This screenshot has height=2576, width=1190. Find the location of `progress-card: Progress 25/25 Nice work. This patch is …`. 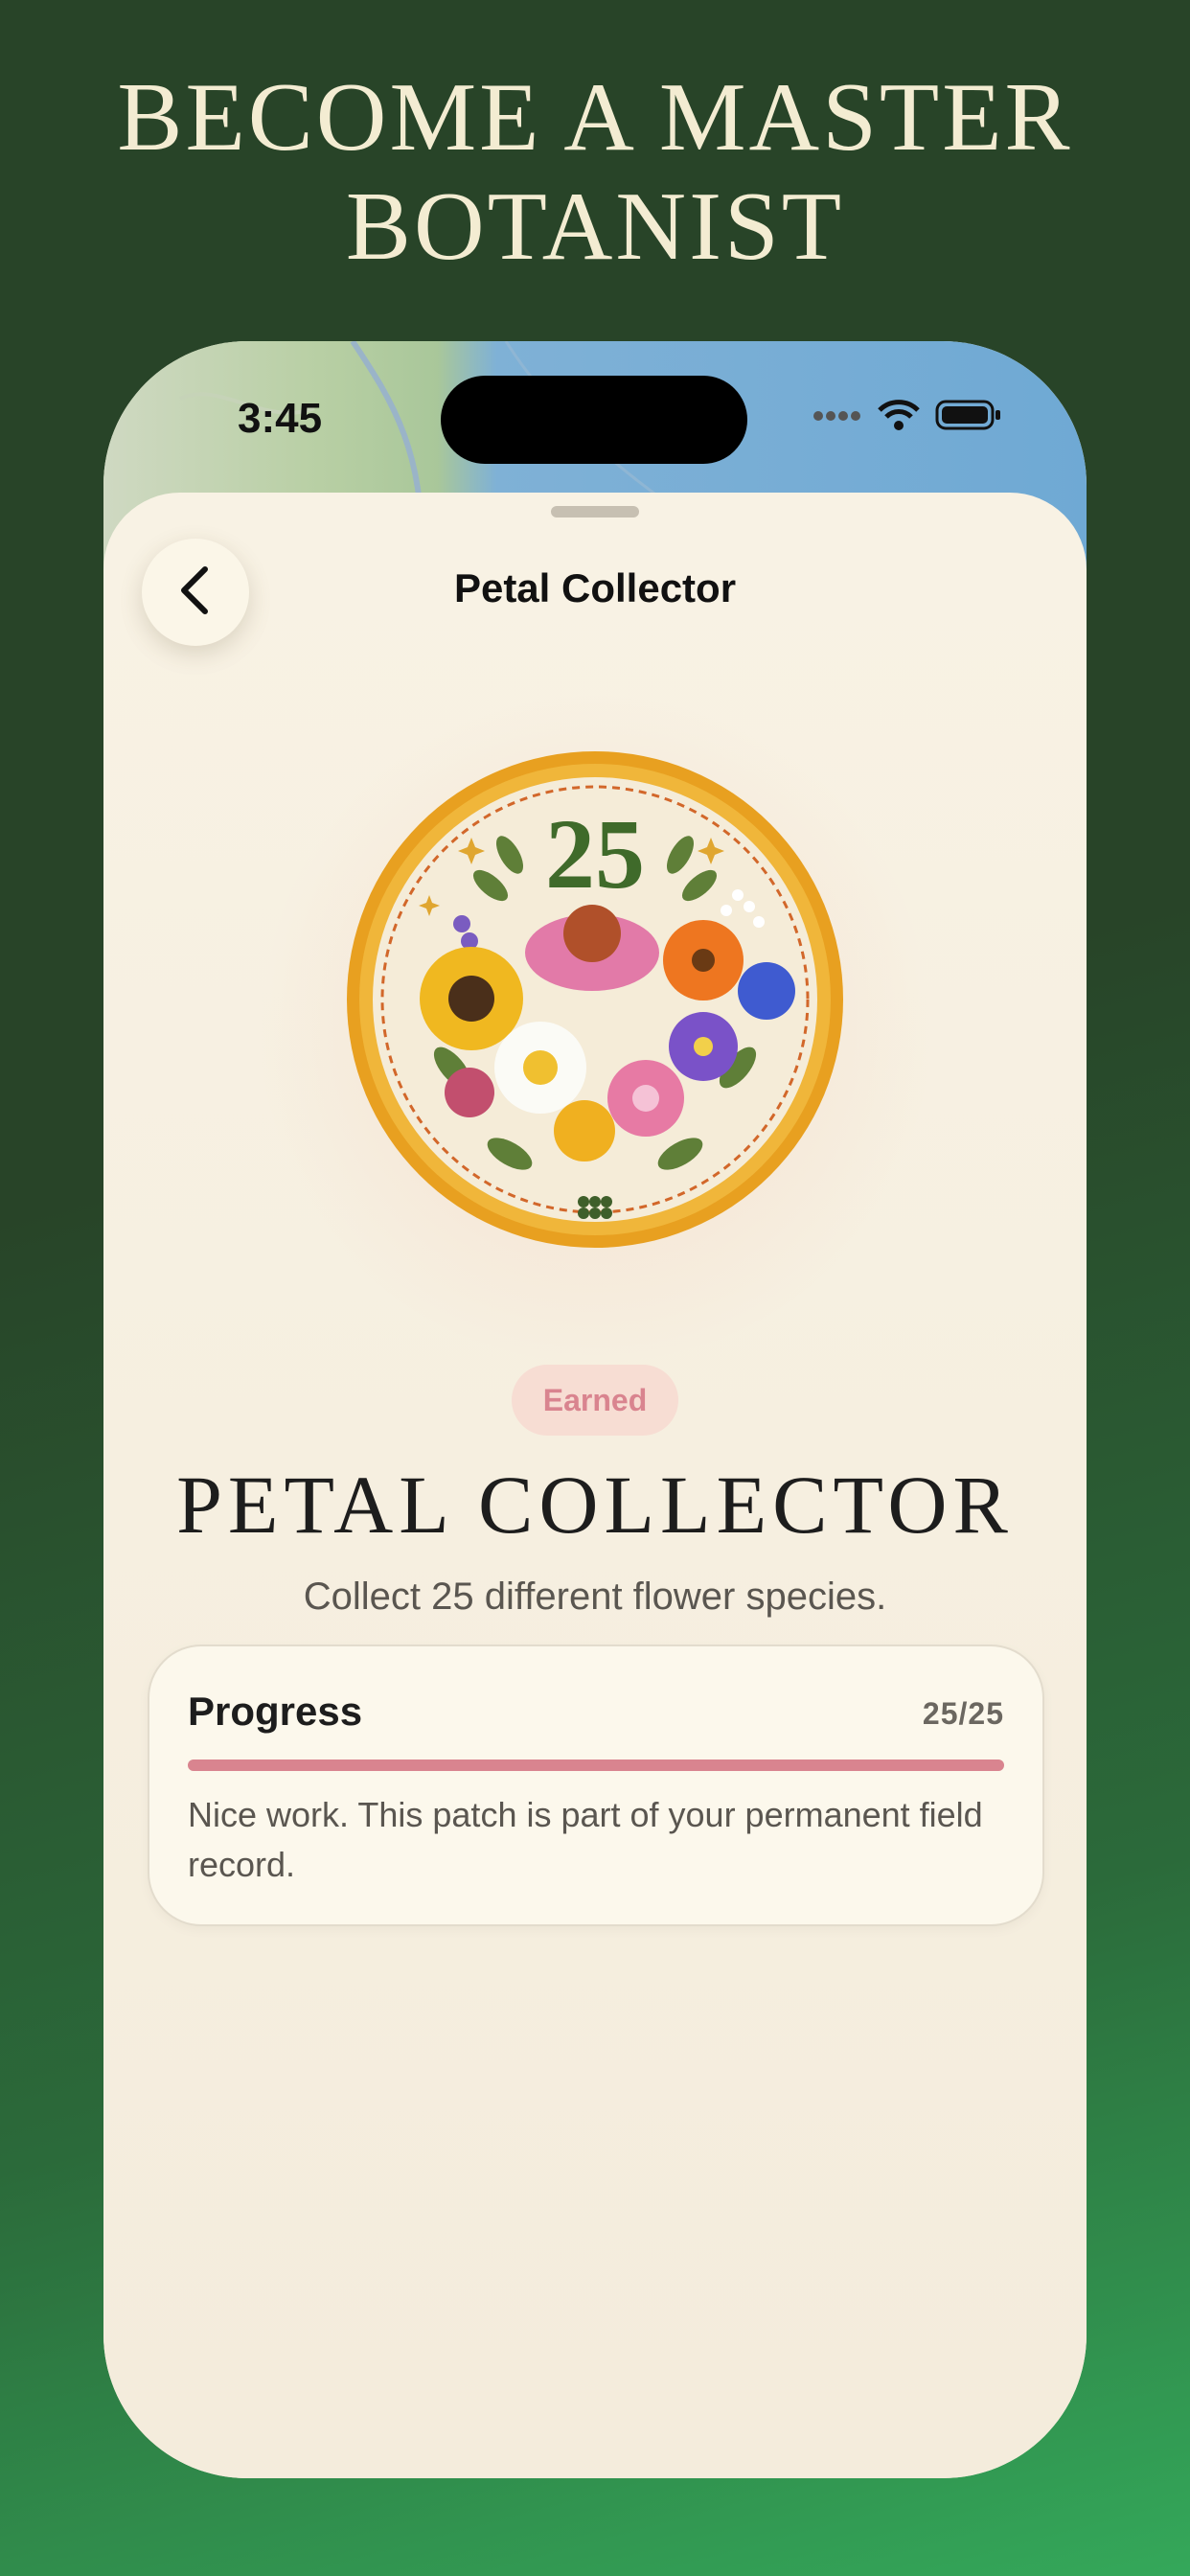

progress-card: Progress 25/25 Nice work. This patch is … is located at coordinates (596, 1785).